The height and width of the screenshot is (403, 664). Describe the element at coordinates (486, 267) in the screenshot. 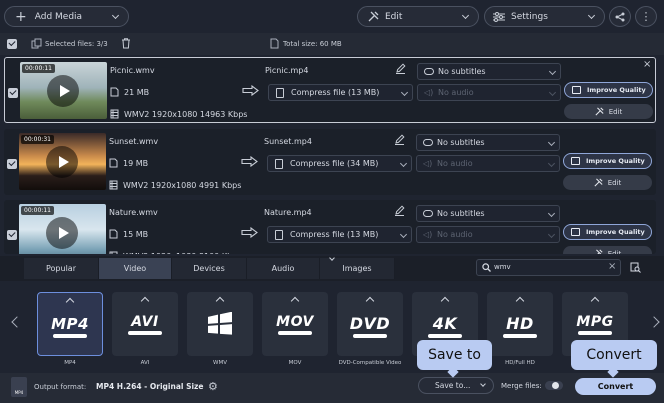

I see `search-icon` at that location.